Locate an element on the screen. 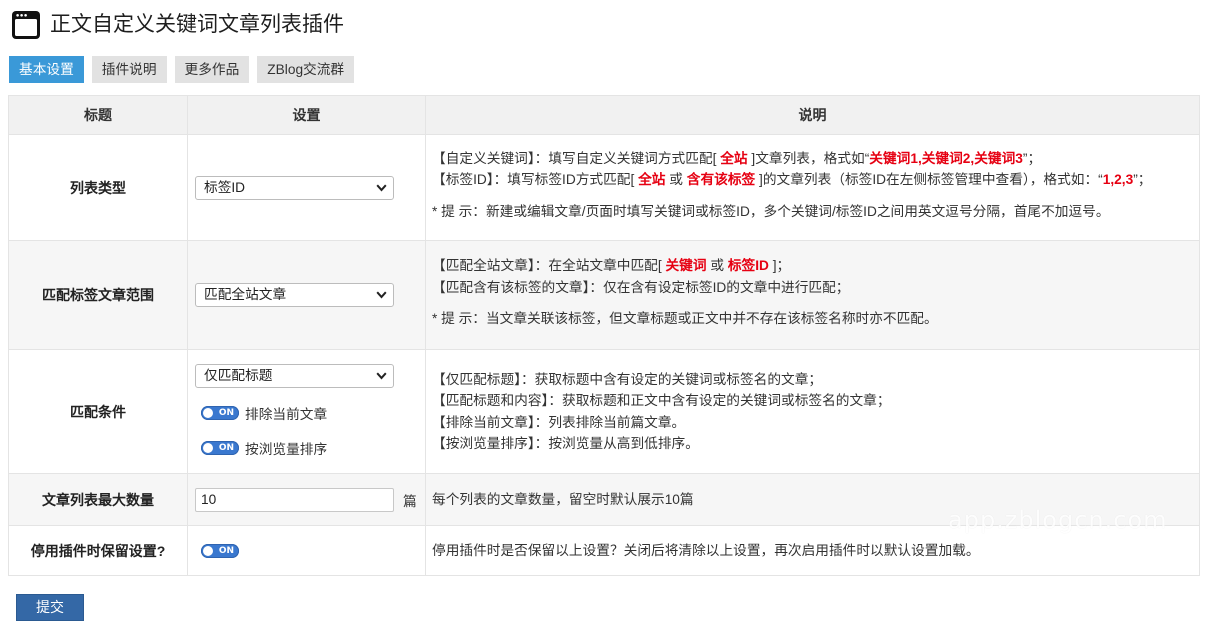  keep-settings-toggle-row: ON is located at coordinates (313, 551).